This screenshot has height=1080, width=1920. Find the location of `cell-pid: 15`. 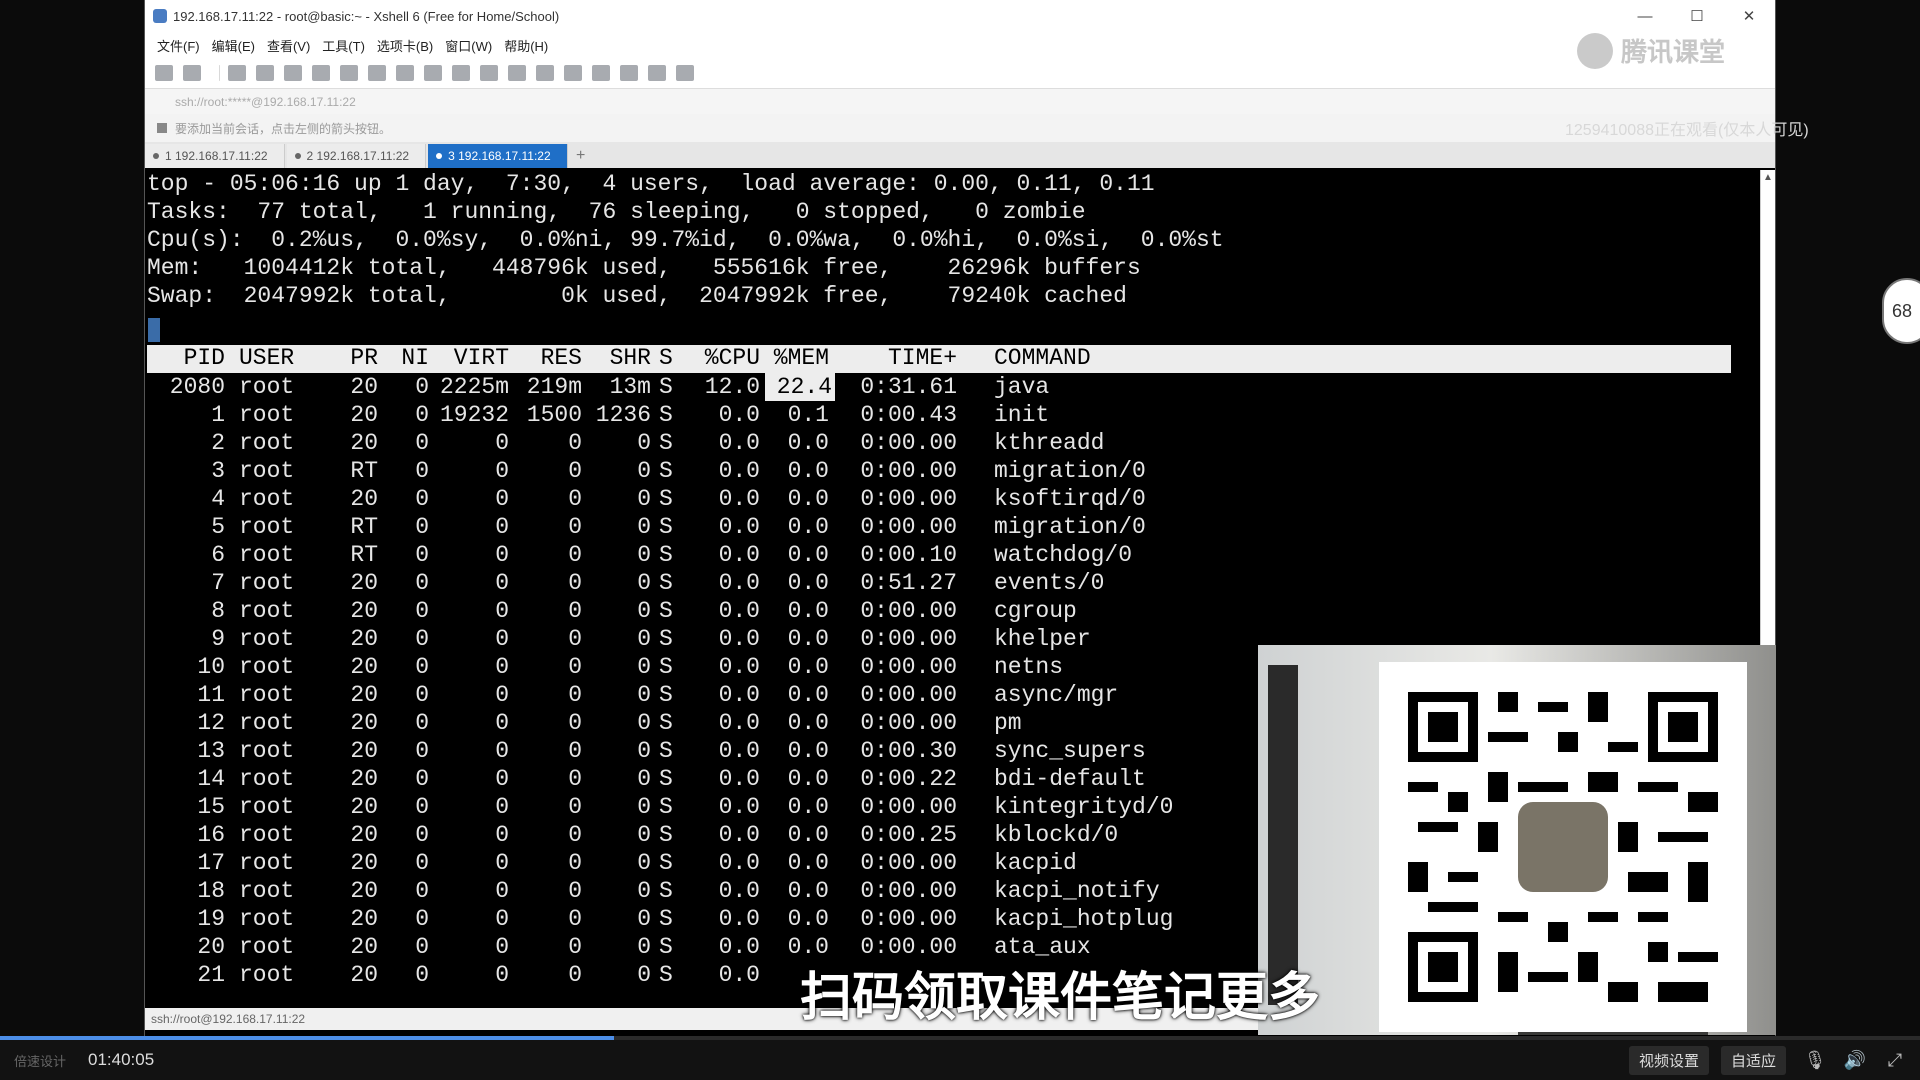

cell-pid: 15 is located at coordinates (211, 807).